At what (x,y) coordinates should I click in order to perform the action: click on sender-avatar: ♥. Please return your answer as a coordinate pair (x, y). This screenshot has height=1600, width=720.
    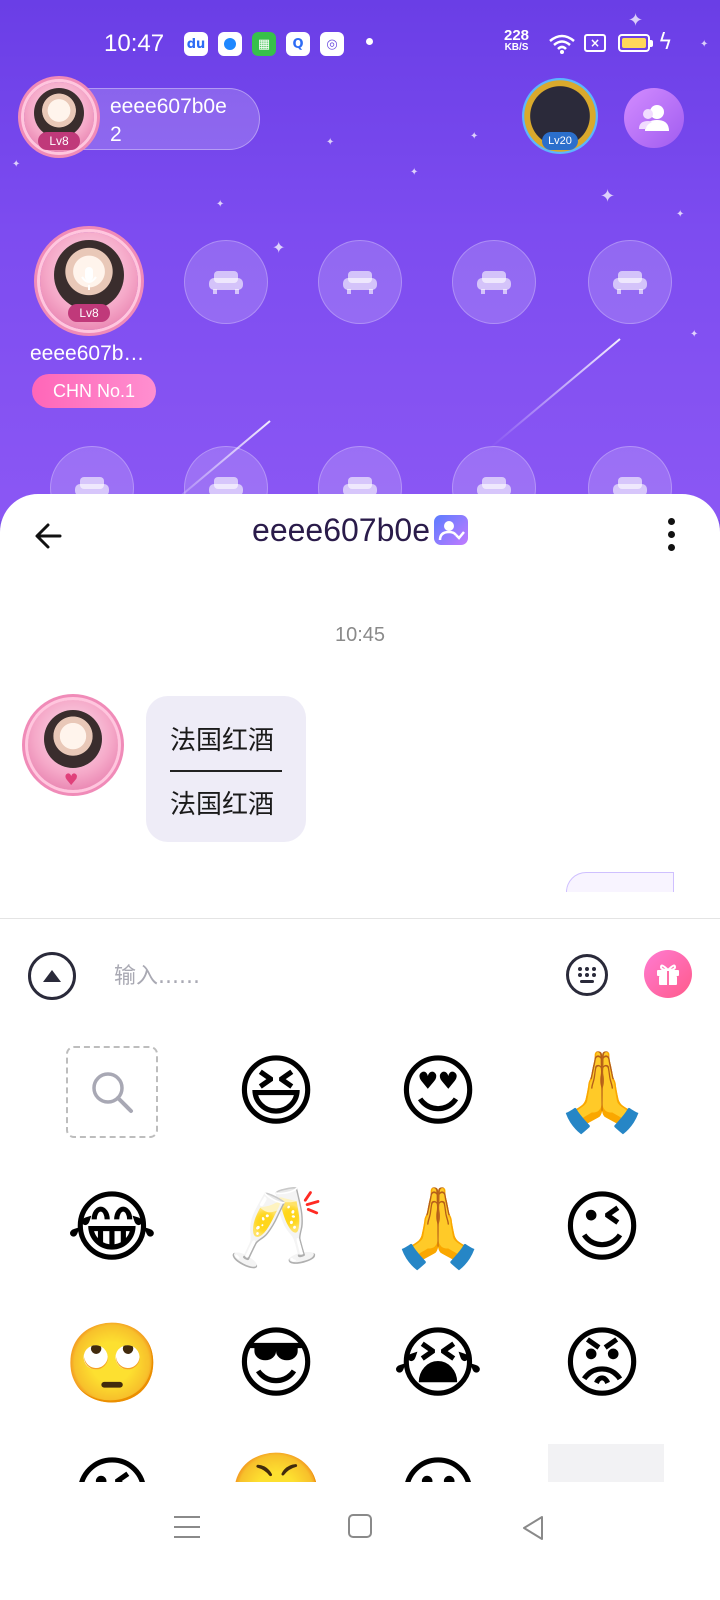
    Looking at the image, I should click on (73, 745).